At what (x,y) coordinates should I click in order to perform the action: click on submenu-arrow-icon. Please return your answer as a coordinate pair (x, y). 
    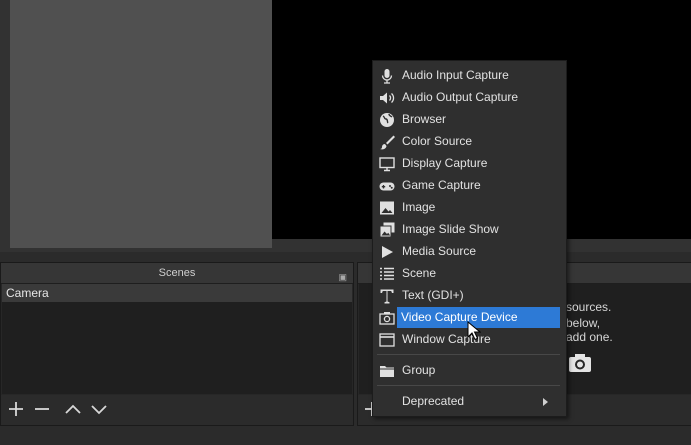
    Looking at the image, I should click on (545, 402).